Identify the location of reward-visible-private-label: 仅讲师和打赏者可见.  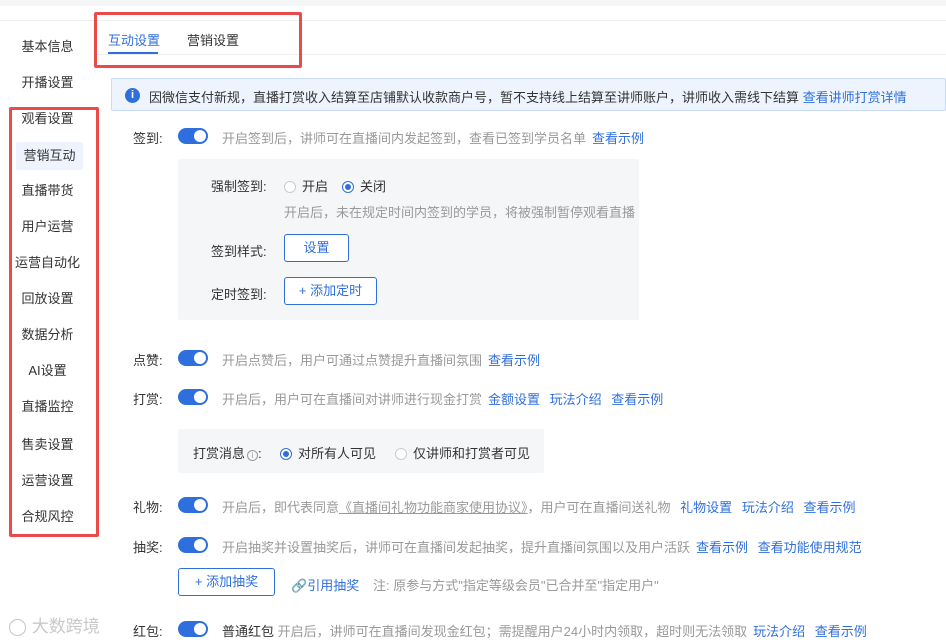
(472, 453).